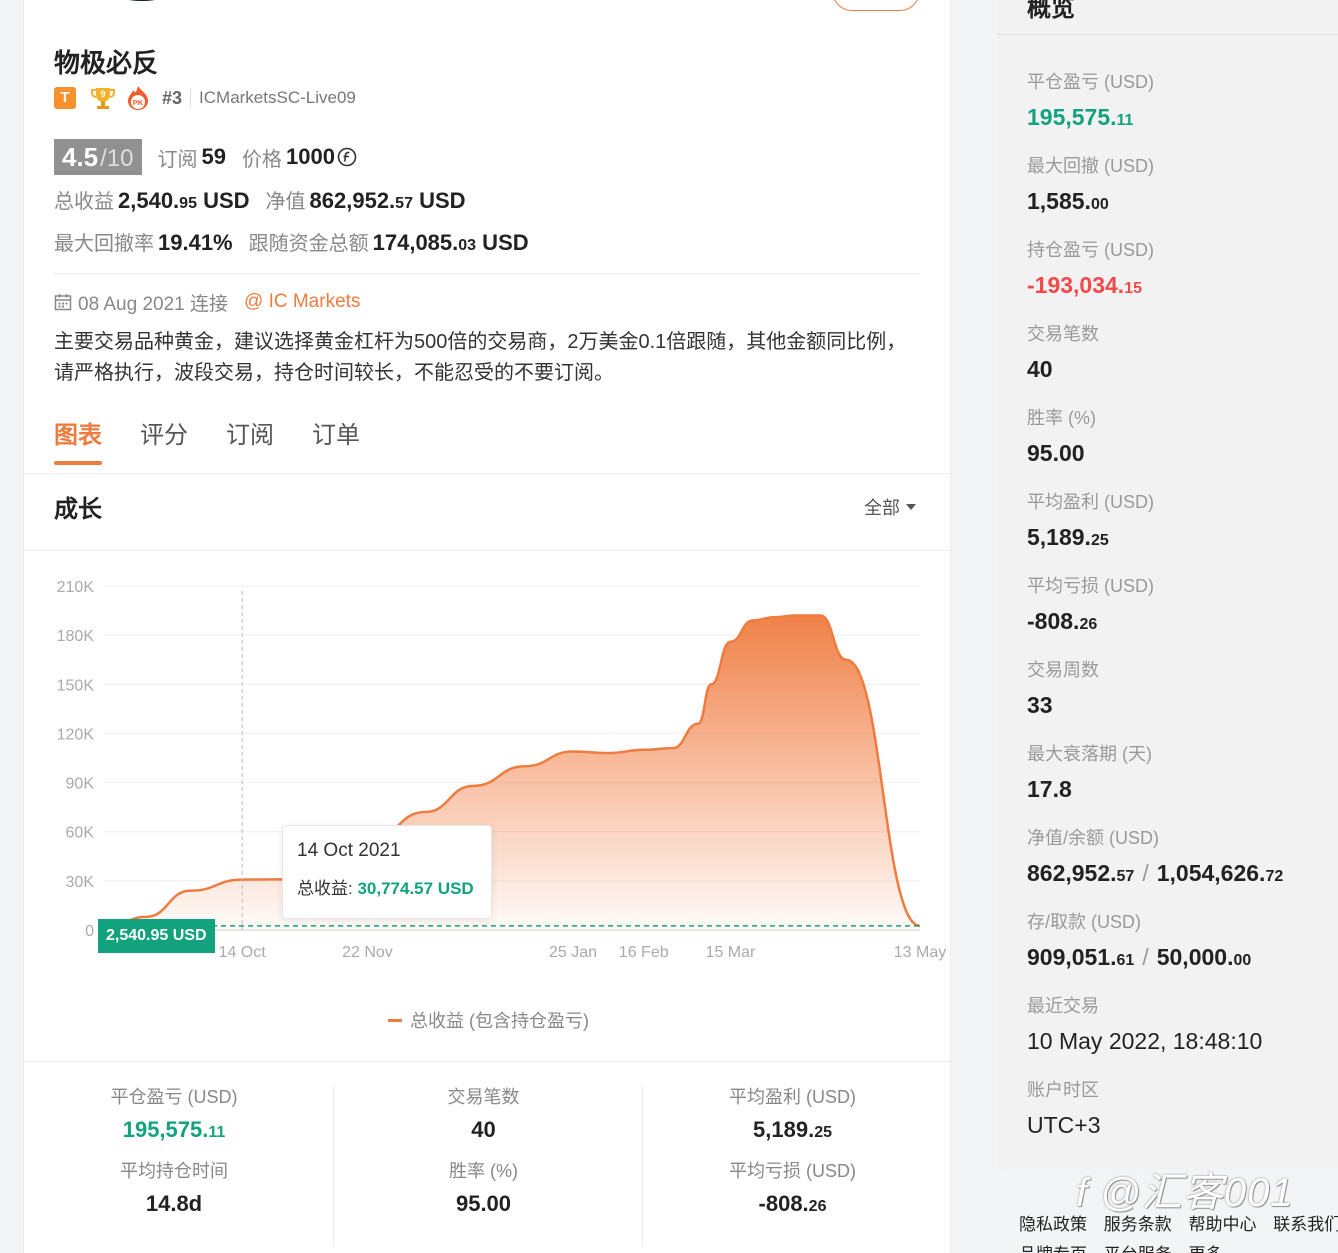 The width and height of the screenshot is (1338, 1253). What do you see at coordinates (1084, 922) in the screenshot?
I see `overview-label: 存/取款 (USD)` at bounding box center [1084, 922].